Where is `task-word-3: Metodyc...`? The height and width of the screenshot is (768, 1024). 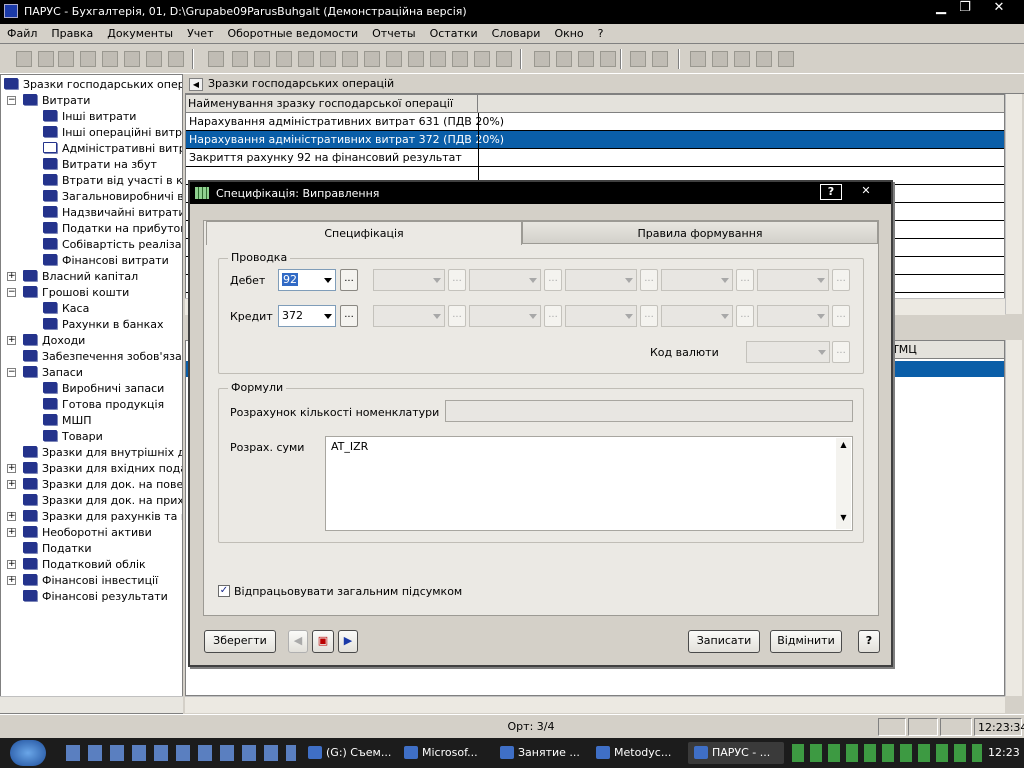 task-word-3: Metodyc... is located at coordinates (636, 753).